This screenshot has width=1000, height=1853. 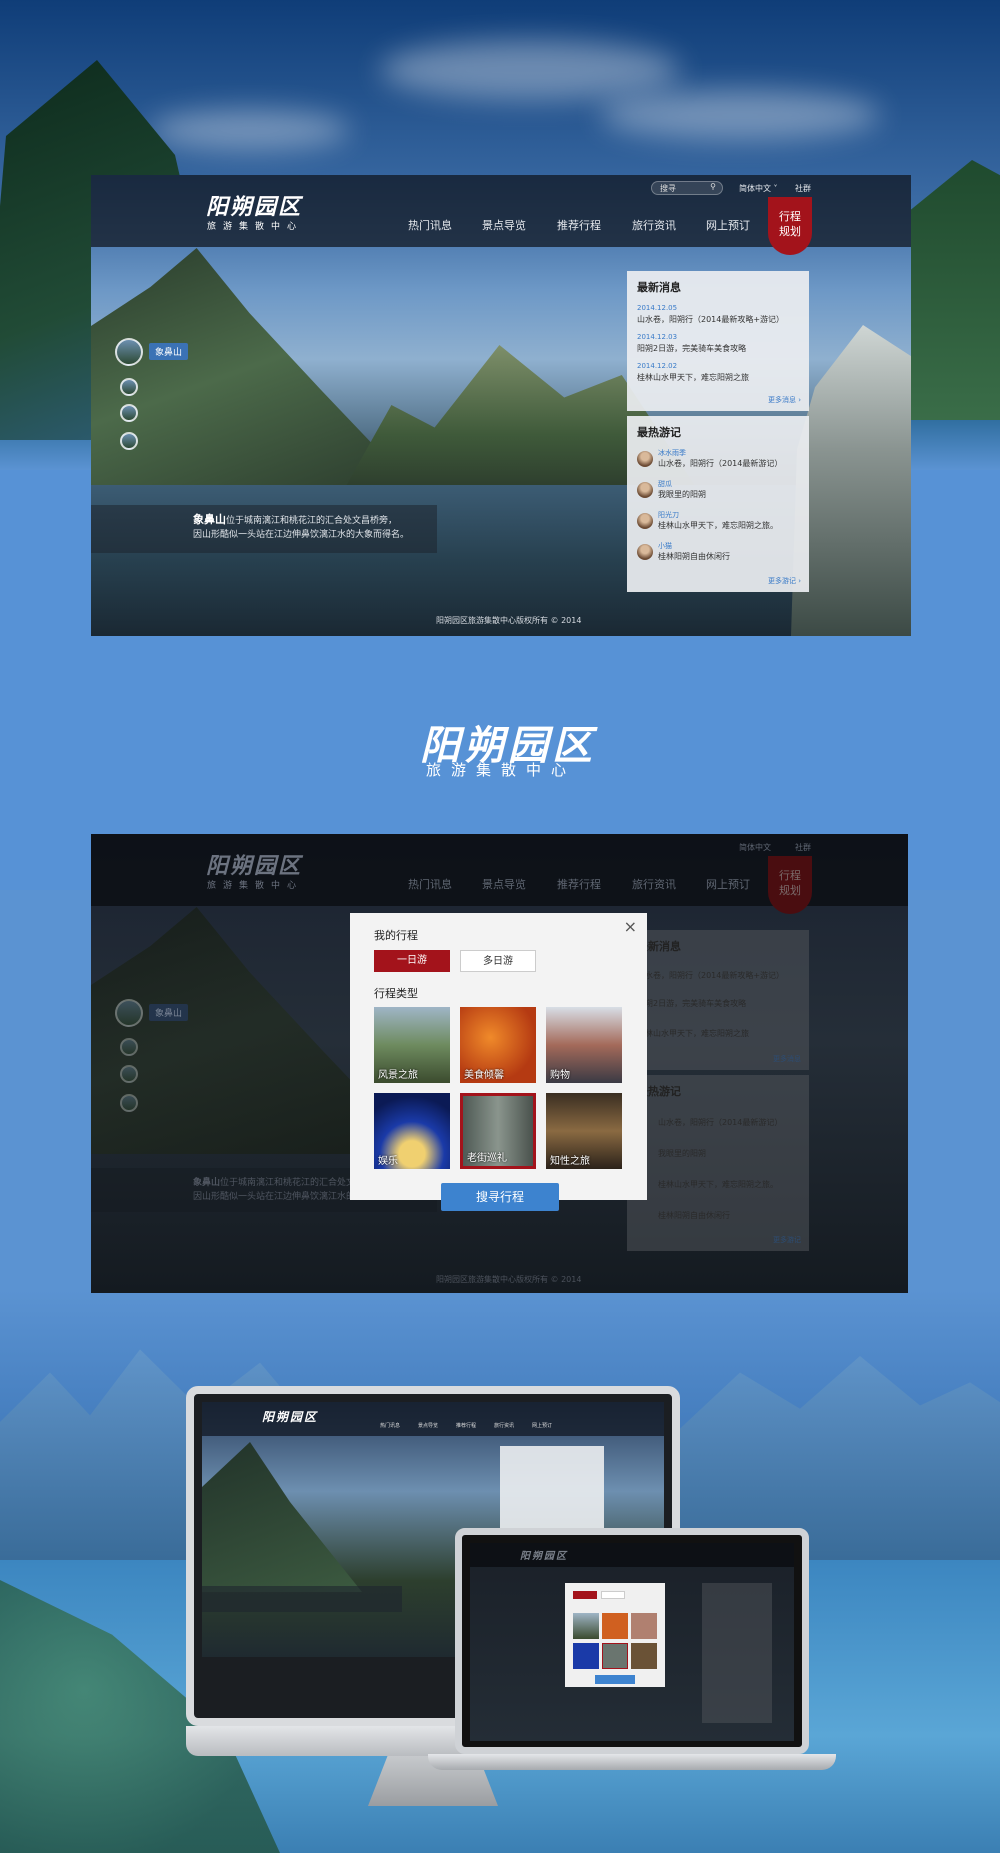 What do you see at coordinates (560, 1075) in the screenshot?
I see `category-label: 购物` at bounding box center [560, 1075].